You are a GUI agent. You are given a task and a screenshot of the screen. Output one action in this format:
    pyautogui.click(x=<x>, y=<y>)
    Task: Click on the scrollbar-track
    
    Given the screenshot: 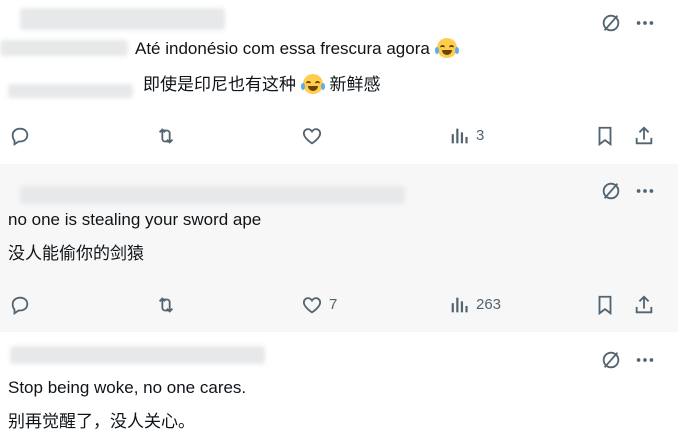 What is the action you would take?
    pyautogui.click(x=688, y=221)
    